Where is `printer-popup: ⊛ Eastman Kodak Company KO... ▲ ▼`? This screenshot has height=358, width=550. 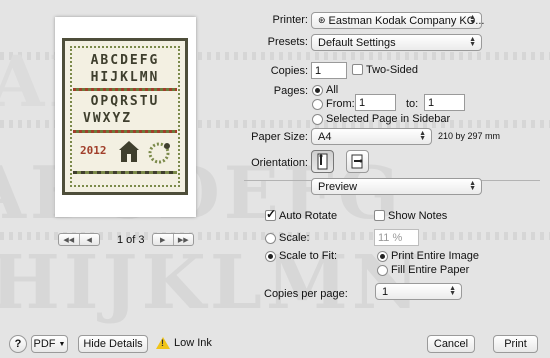
printer-popup: ⊛ Eastman Kodak Company KO... ▲ ▼ is located at coordinates (398, 20).